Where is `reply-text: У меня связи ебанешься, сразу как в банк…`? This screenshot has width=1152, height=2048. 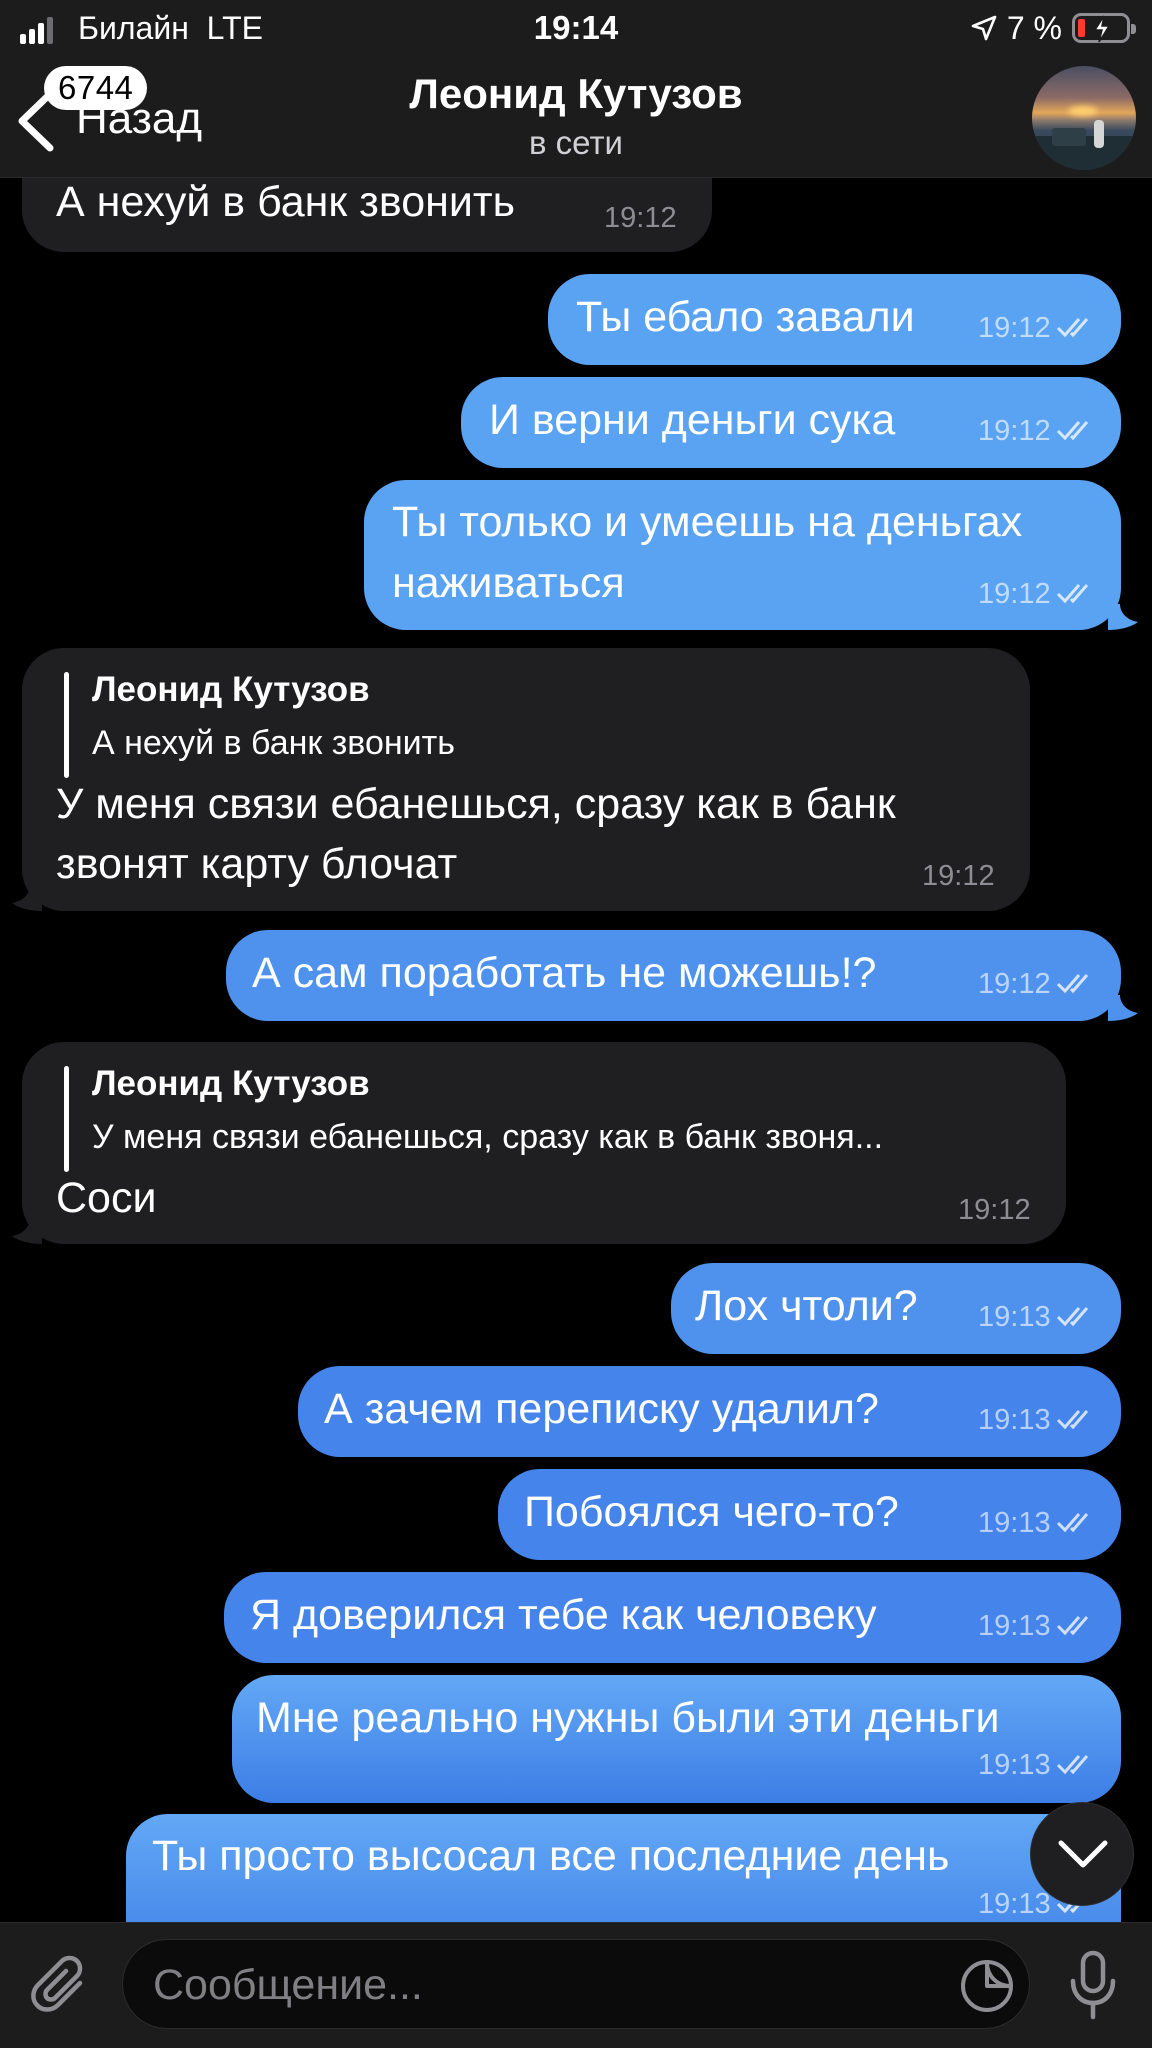 reply-text: У меня связи ебанешься, сразу как в банк… is located at coordinates (488, 1137).